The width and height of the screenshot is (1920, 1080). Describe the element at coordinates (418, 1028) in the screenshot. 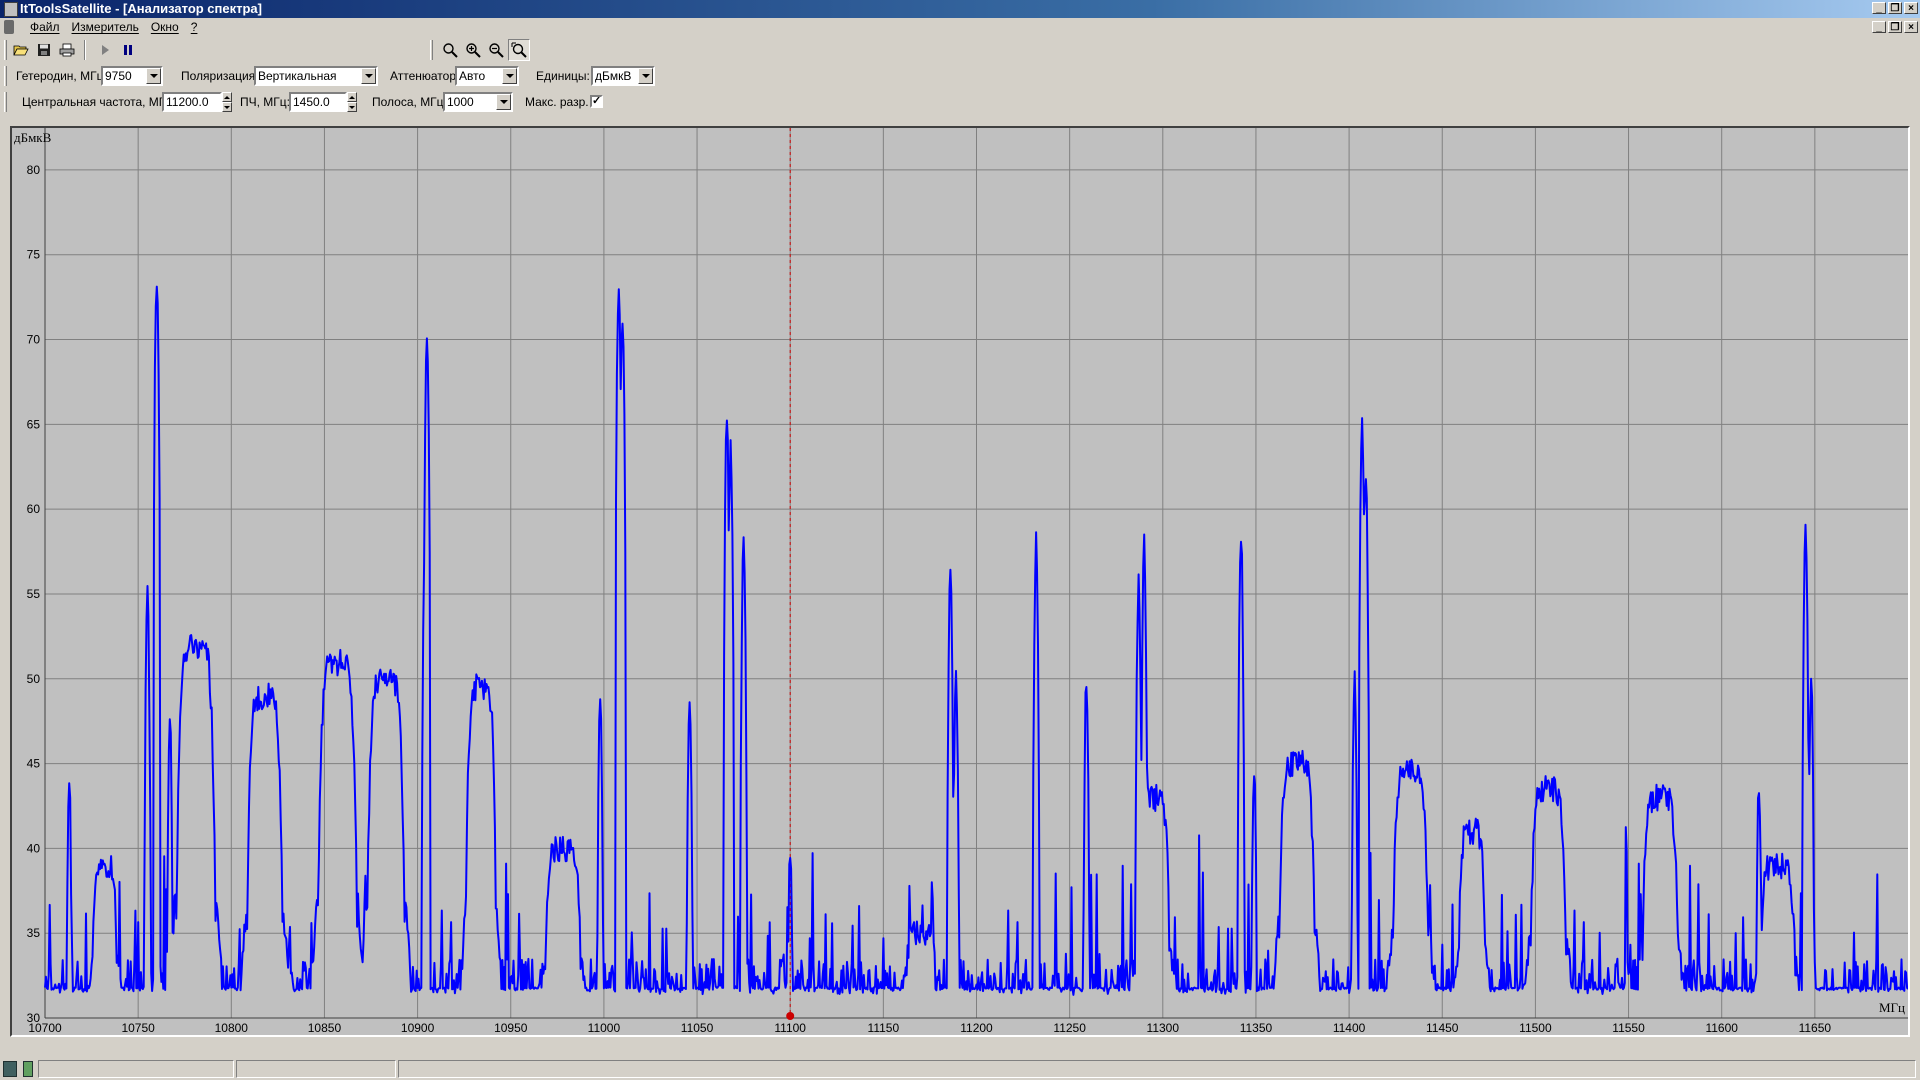

I see `x-tick-label: 10900` at that location.